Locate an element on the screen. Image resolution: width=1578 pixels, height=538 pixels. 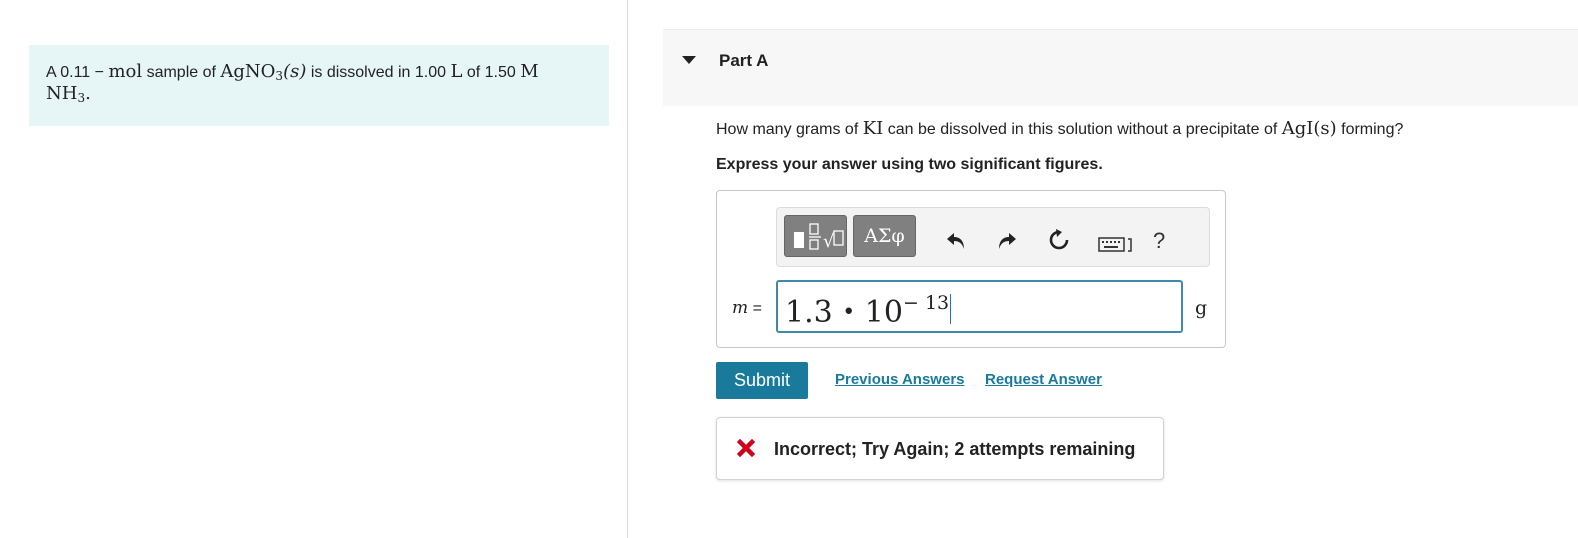
intro-middle-text: is dissolved in 1.00 is located at coordinates (378, 72).